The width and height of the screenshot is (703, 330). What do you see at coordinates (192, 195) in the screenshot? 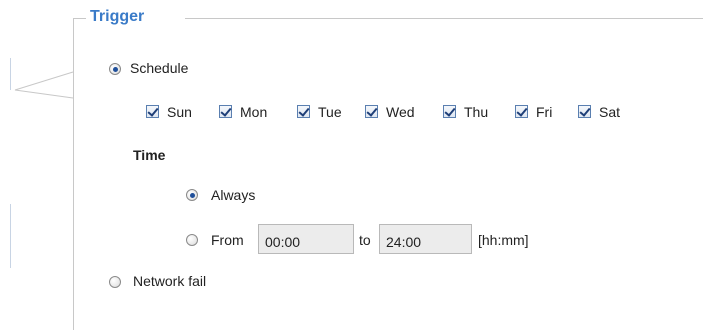
I see `always-radio` at bounding box center [192, 195].